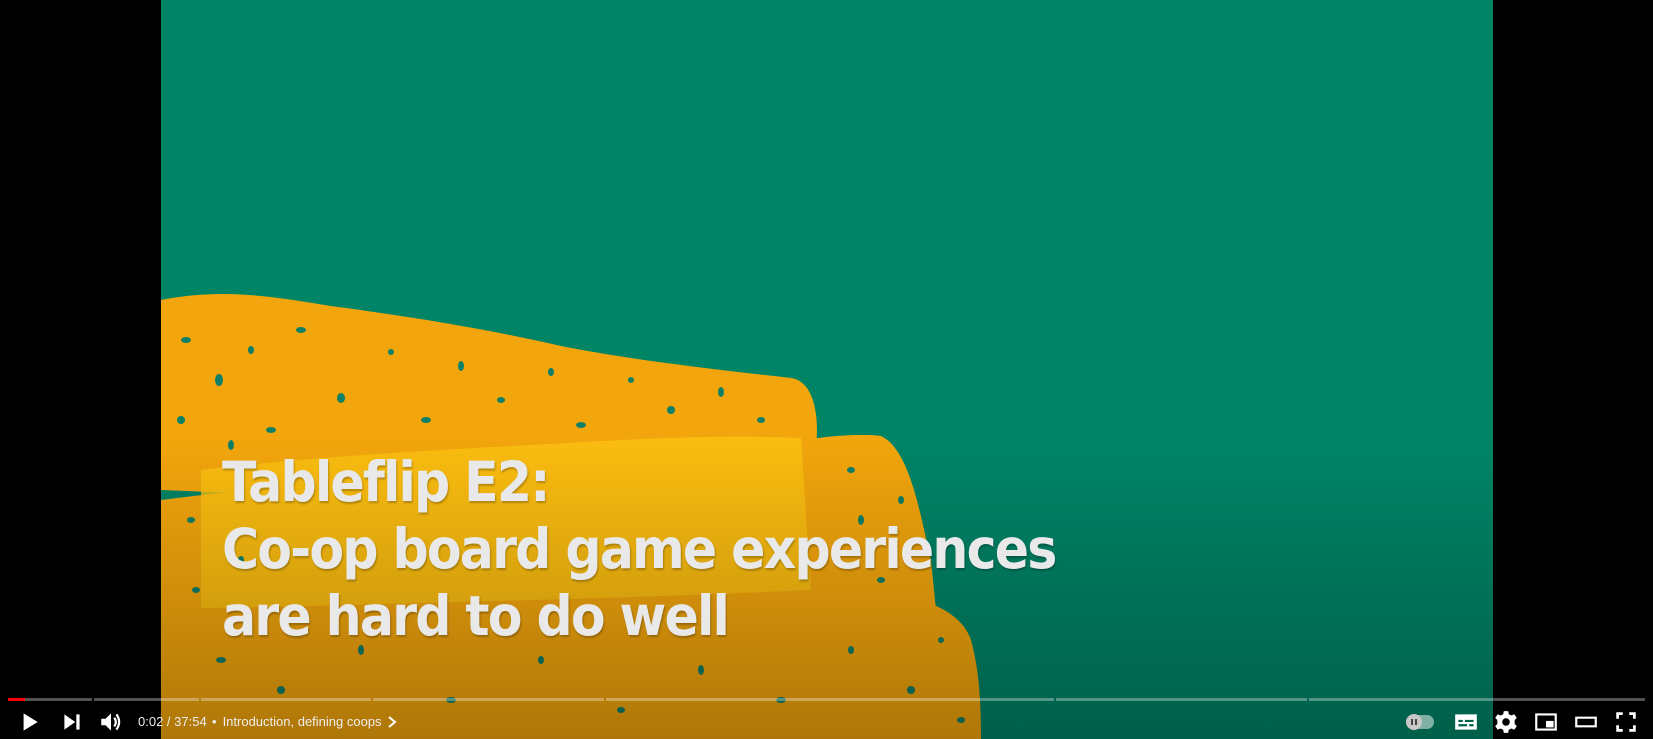 The width and height of the screenshot is (1653, 739). I want to click on title-line-3: are hard to do well, so click(476, 616).